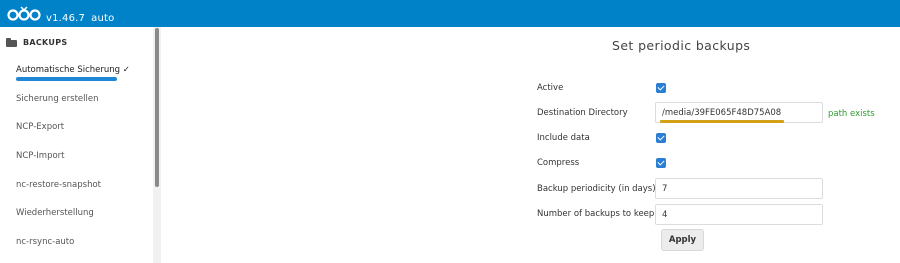 The width and height of the screenshot is (900, 263). What do you see at coordinates (563, 138) in the screenshot?
I see `include-data-label: Include data` at bounding box center [563, 138].